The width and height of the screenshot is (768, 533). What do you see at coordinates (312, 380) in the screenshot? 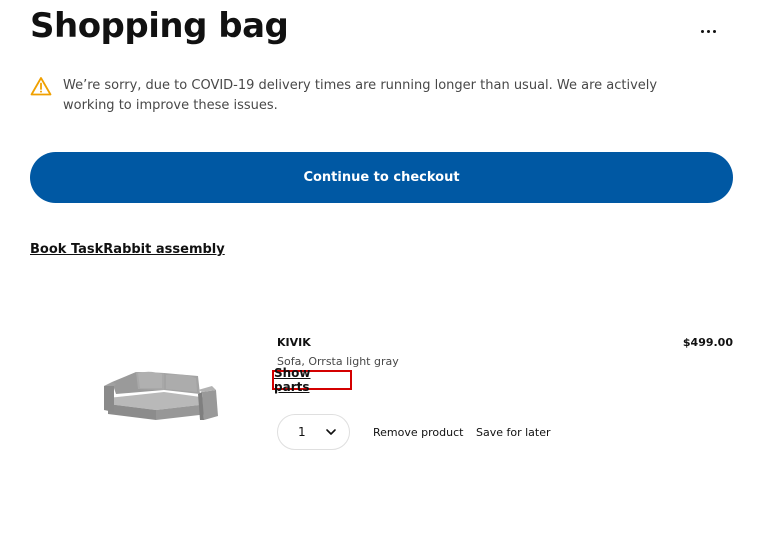
I see `show-parts-link: Show parts` at bounding box center [312, 380].